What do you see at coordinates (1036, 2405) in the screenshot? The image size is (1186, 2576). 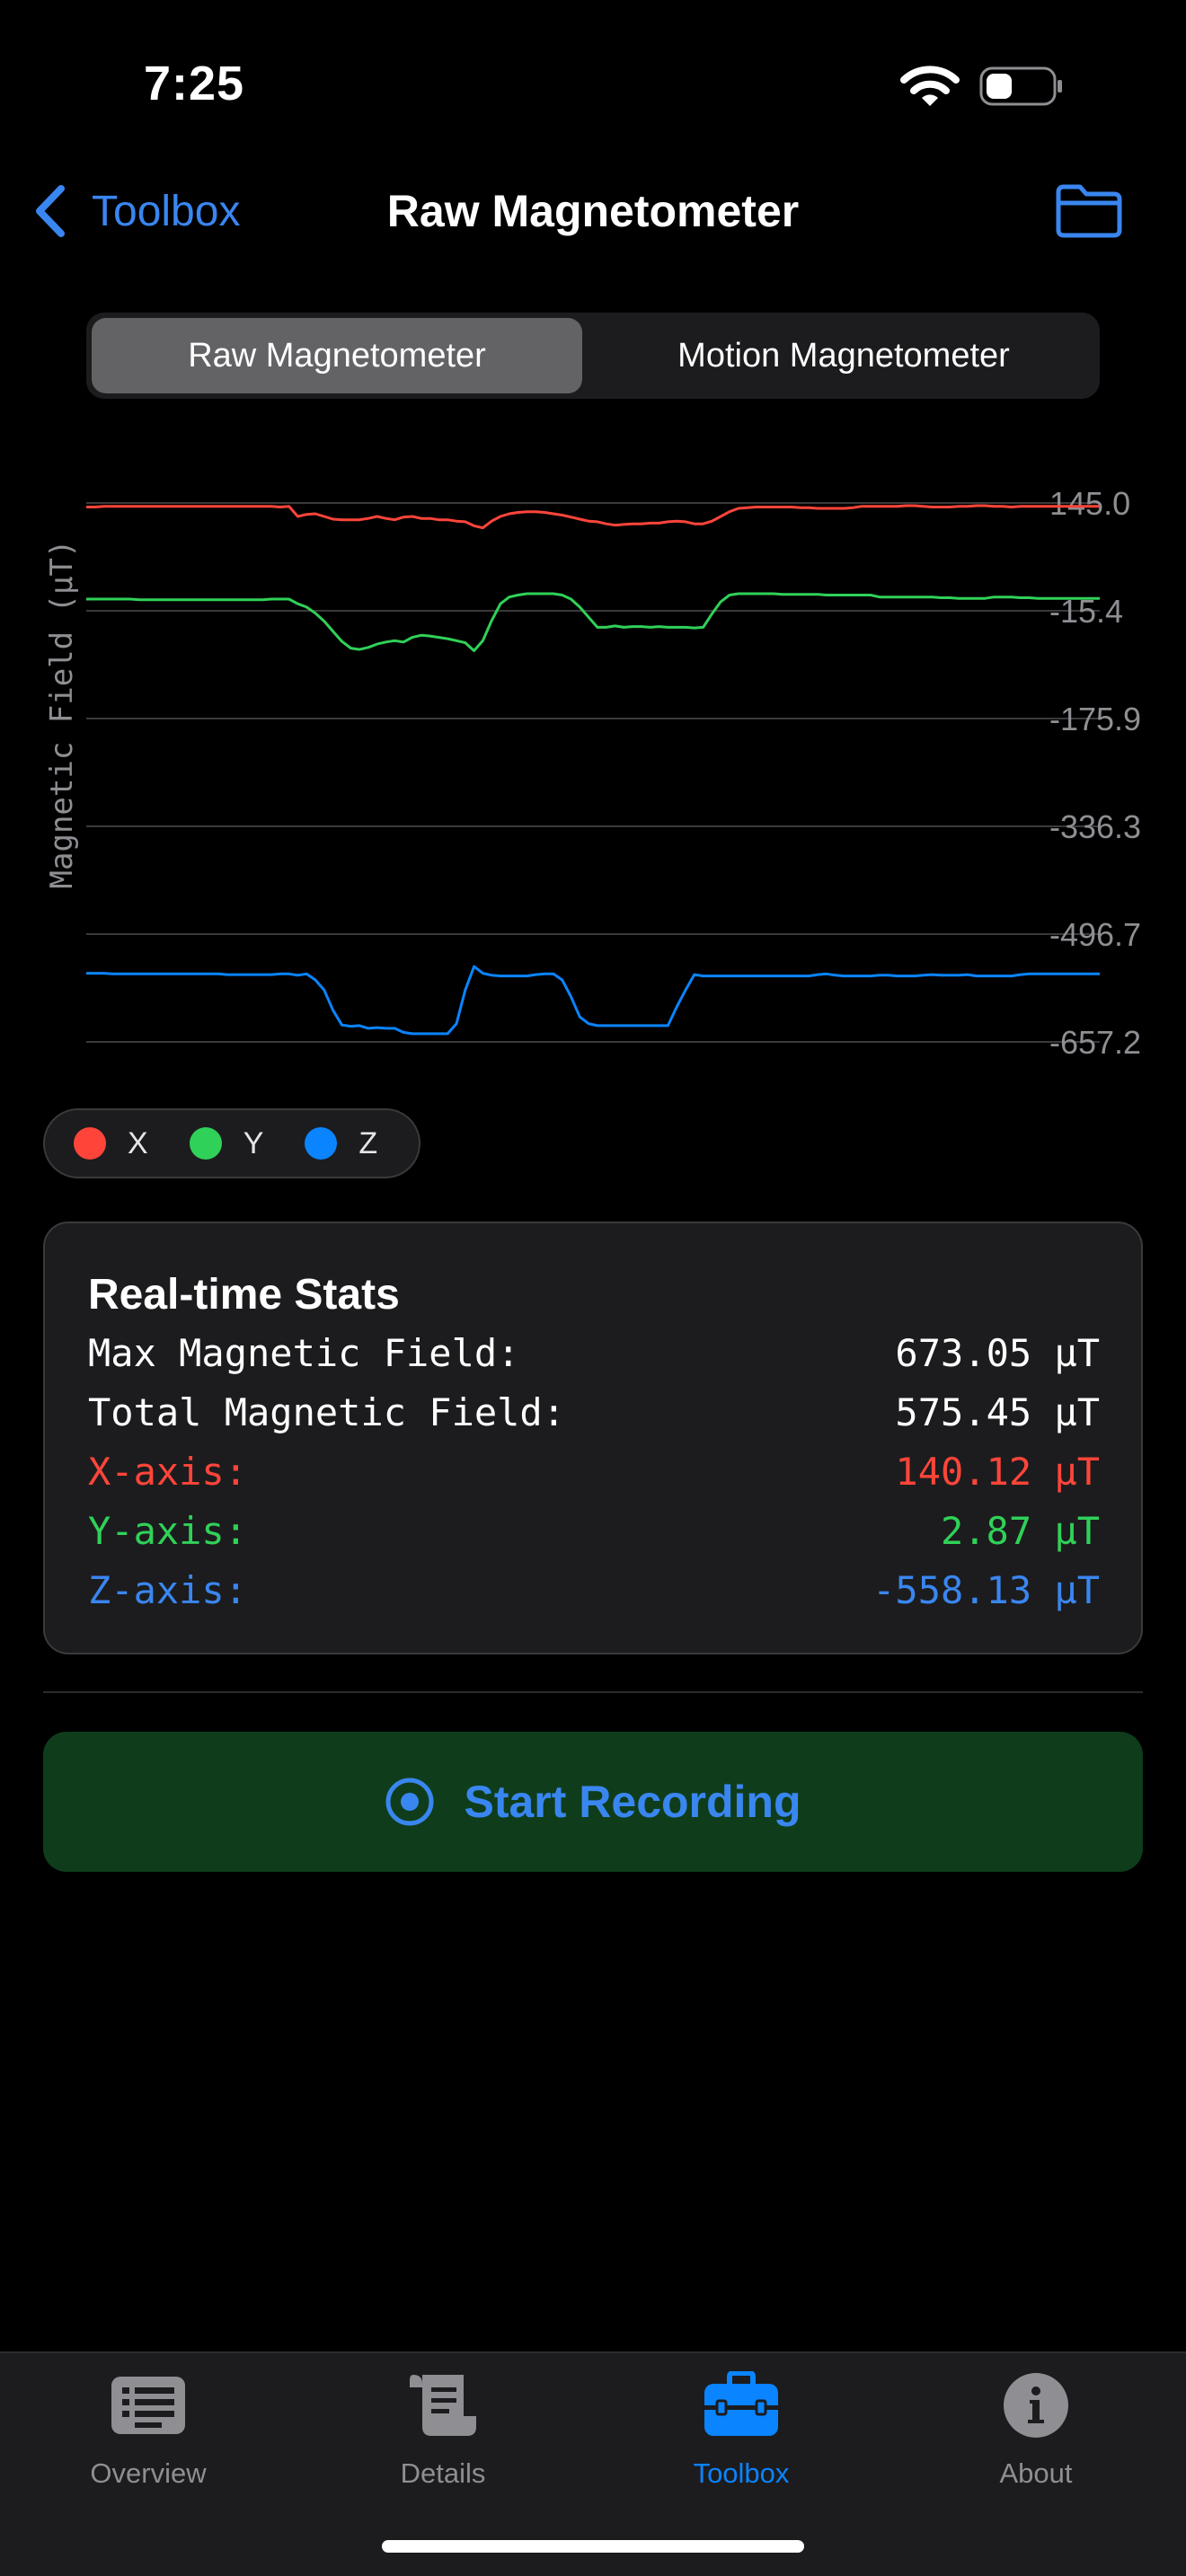 I see `info-circle-icon` at bounding box center [1036, 2405].